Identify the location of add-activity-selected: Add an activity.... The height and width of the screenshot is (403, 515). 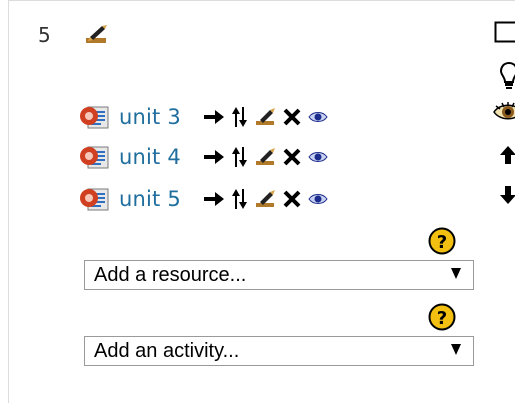
(167, 350).